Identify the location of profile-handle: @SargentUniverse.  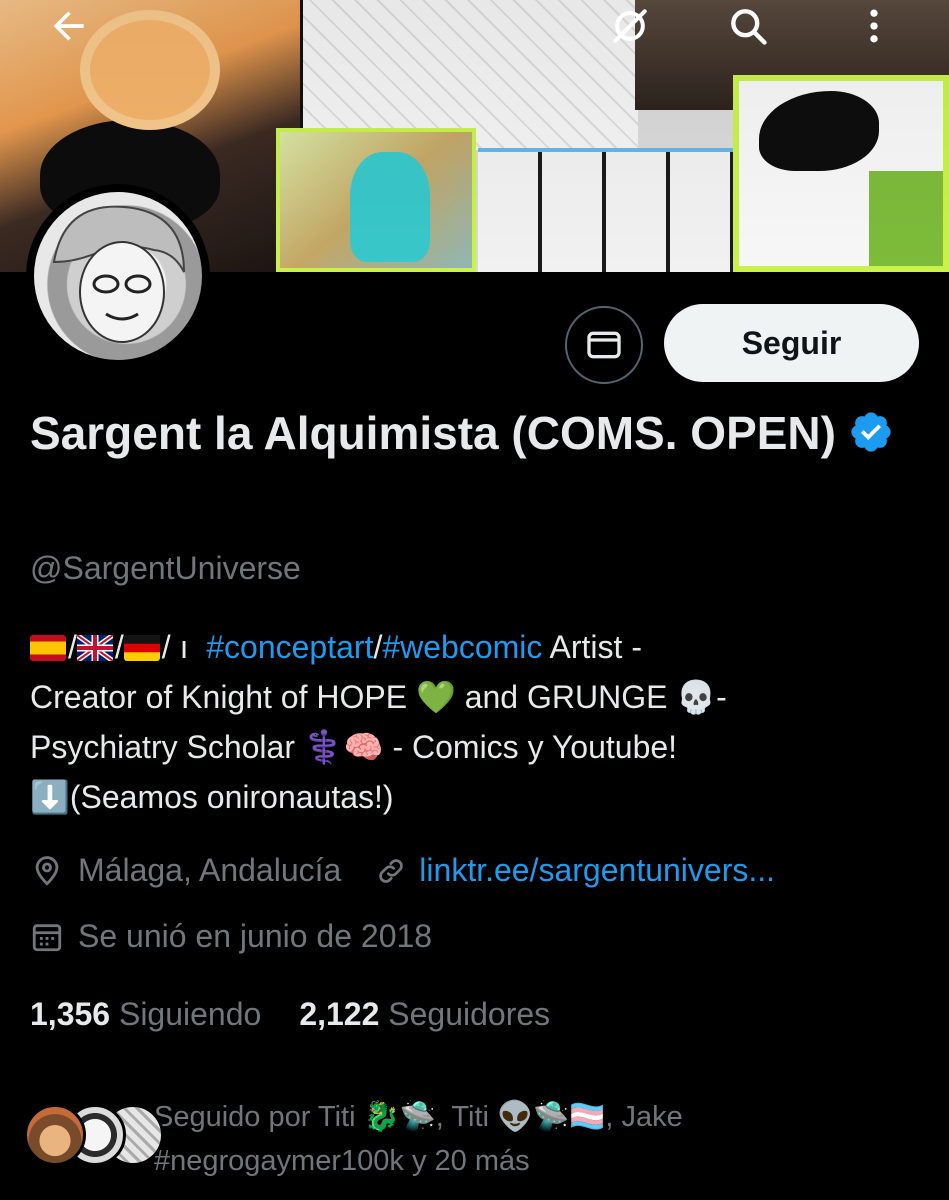
(165, 568).